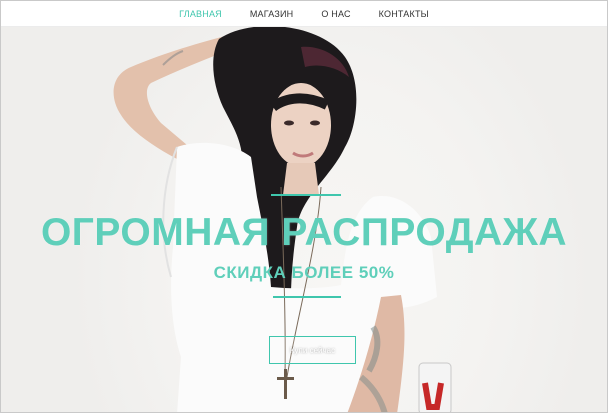 The height and width of the screenshot is (413, 608). What do you see at coordinates (200, 14) in the screenshot?
I see `nav-home-link: ГЛАВНАЯ` at bounding box center [200, 14].